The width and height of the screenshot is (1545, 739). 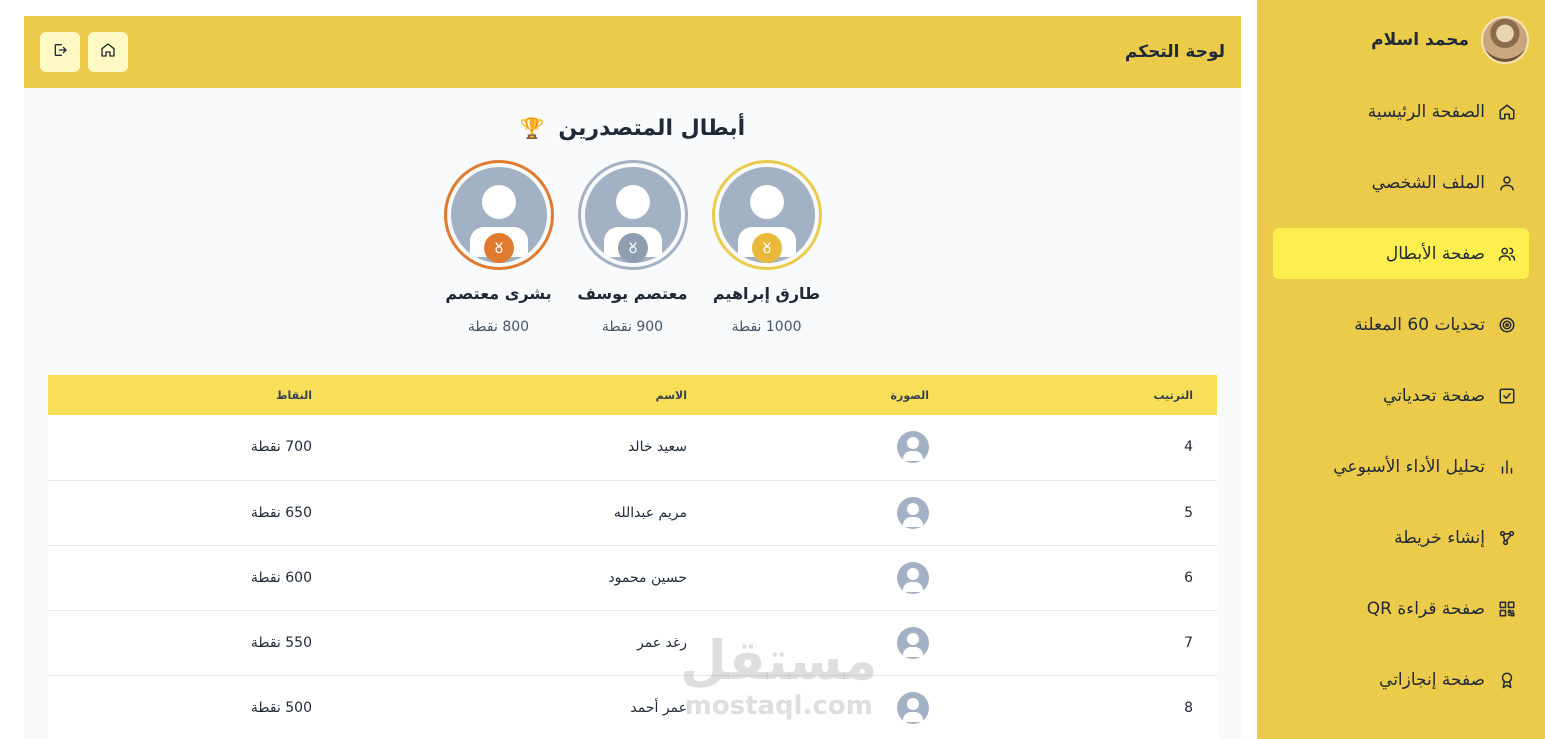 I want to click on sidebar-item-challenges-60: تحديات 60 المعلنة, so click(x=1401, y=324).